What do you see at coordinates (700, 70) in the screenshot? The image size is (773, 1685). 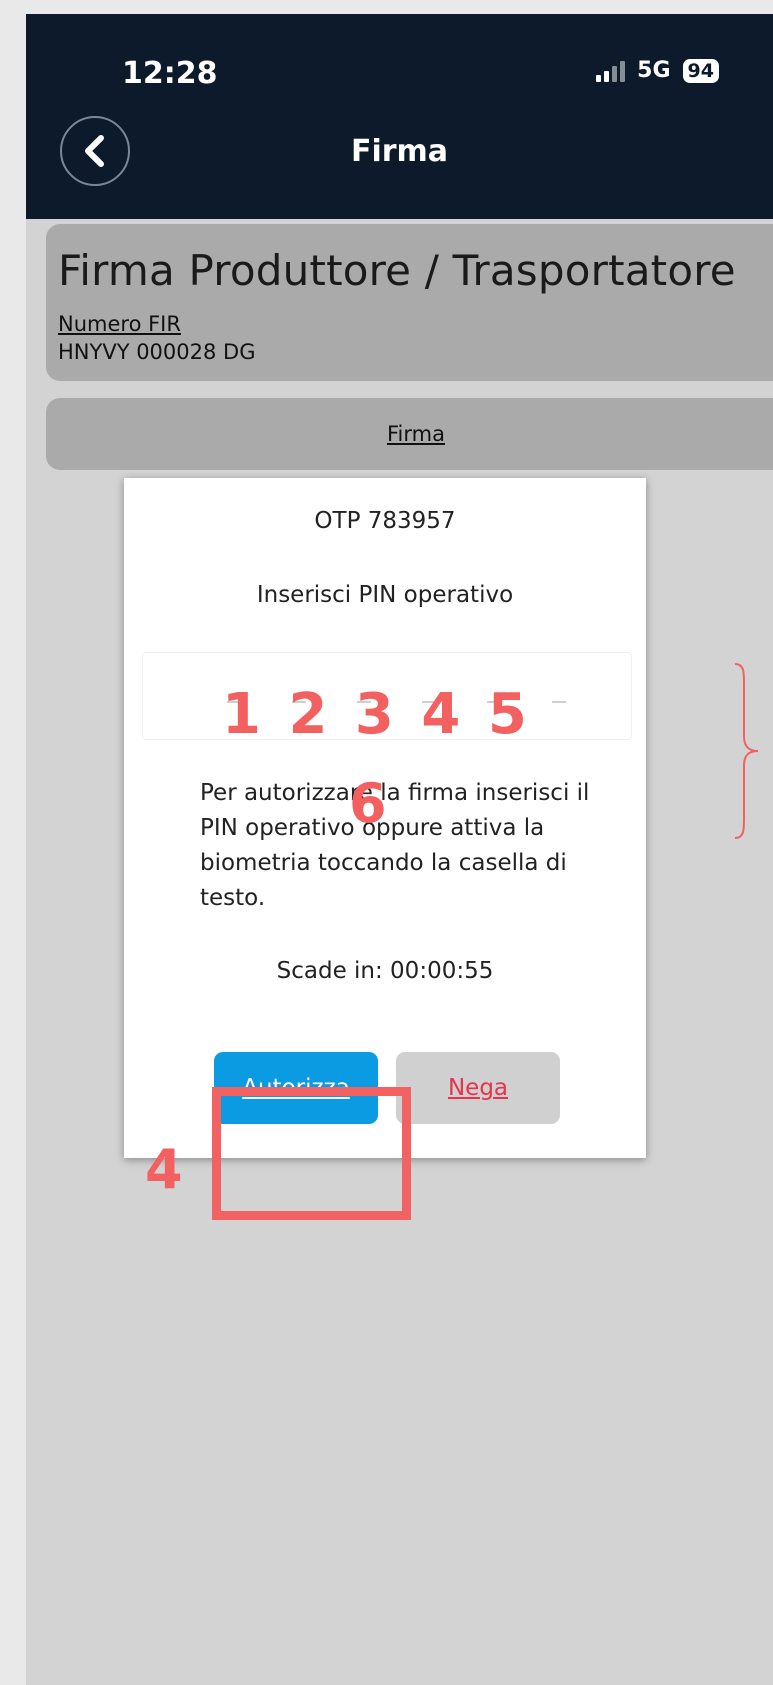 I see `battery-icon: 94` at bounding box center [700, 70].